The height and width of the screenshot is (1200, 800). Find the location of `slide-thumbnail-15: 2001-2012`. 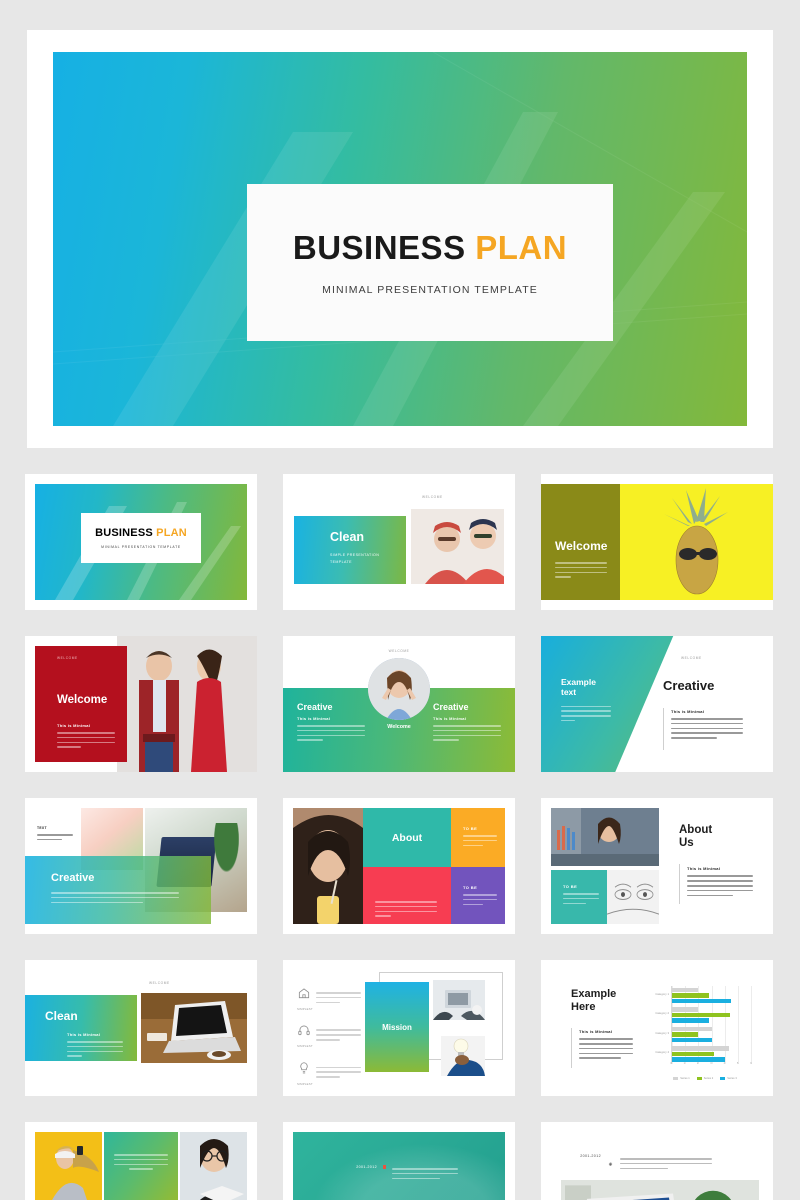

slide-thumbnail-15: 2001-2012 is located at coordinates (657, 1161).